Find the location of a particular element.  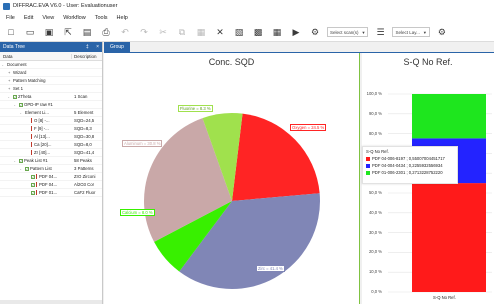

save-as-icon: ▤ is located at coordinates (87, 32).